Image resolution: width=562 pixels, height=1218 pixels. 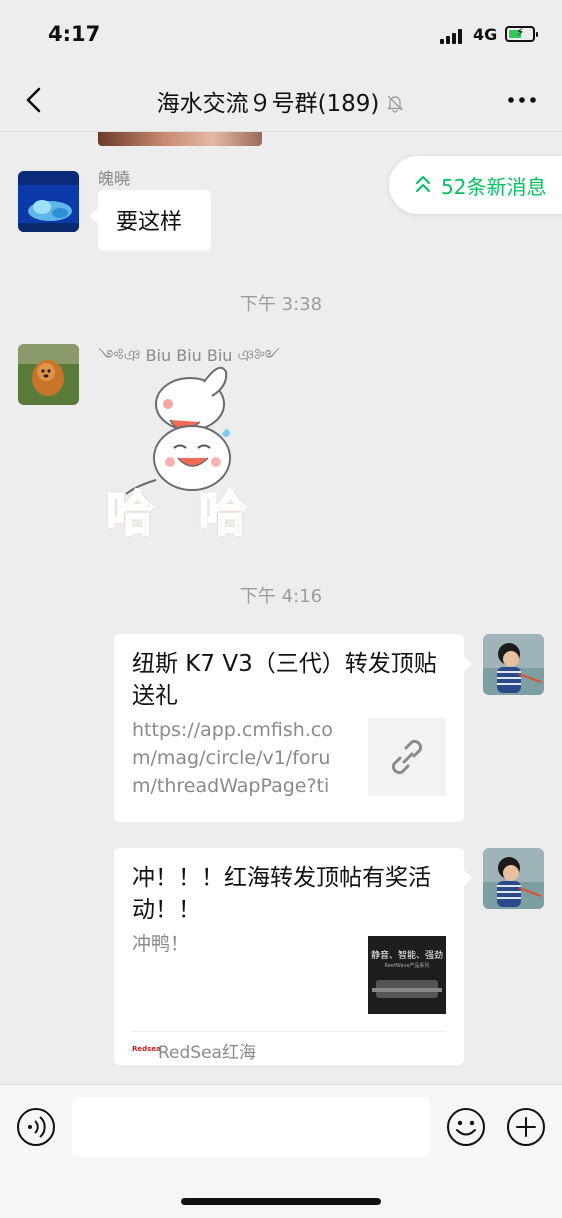 I want to click on signal-icon, so click(x=453, y=36).